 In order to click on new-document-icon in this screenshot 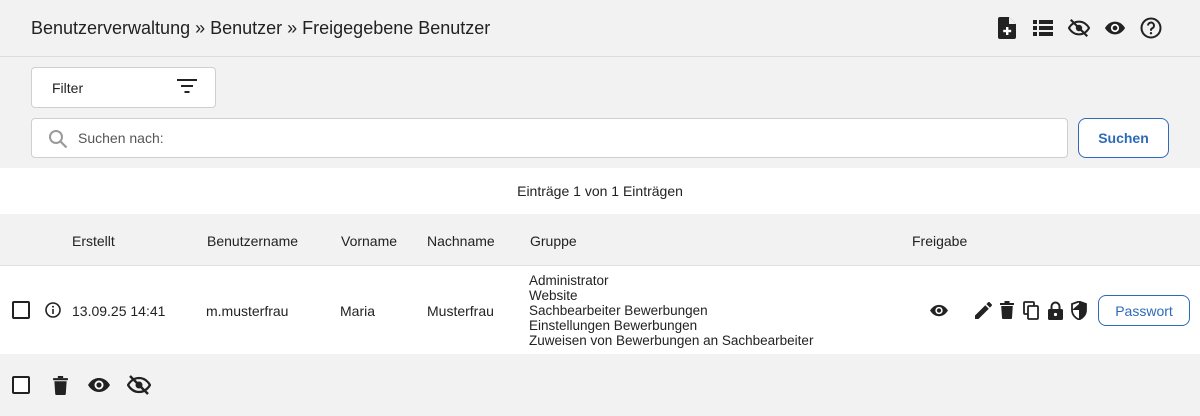, I will do `click(1007, 28)`.